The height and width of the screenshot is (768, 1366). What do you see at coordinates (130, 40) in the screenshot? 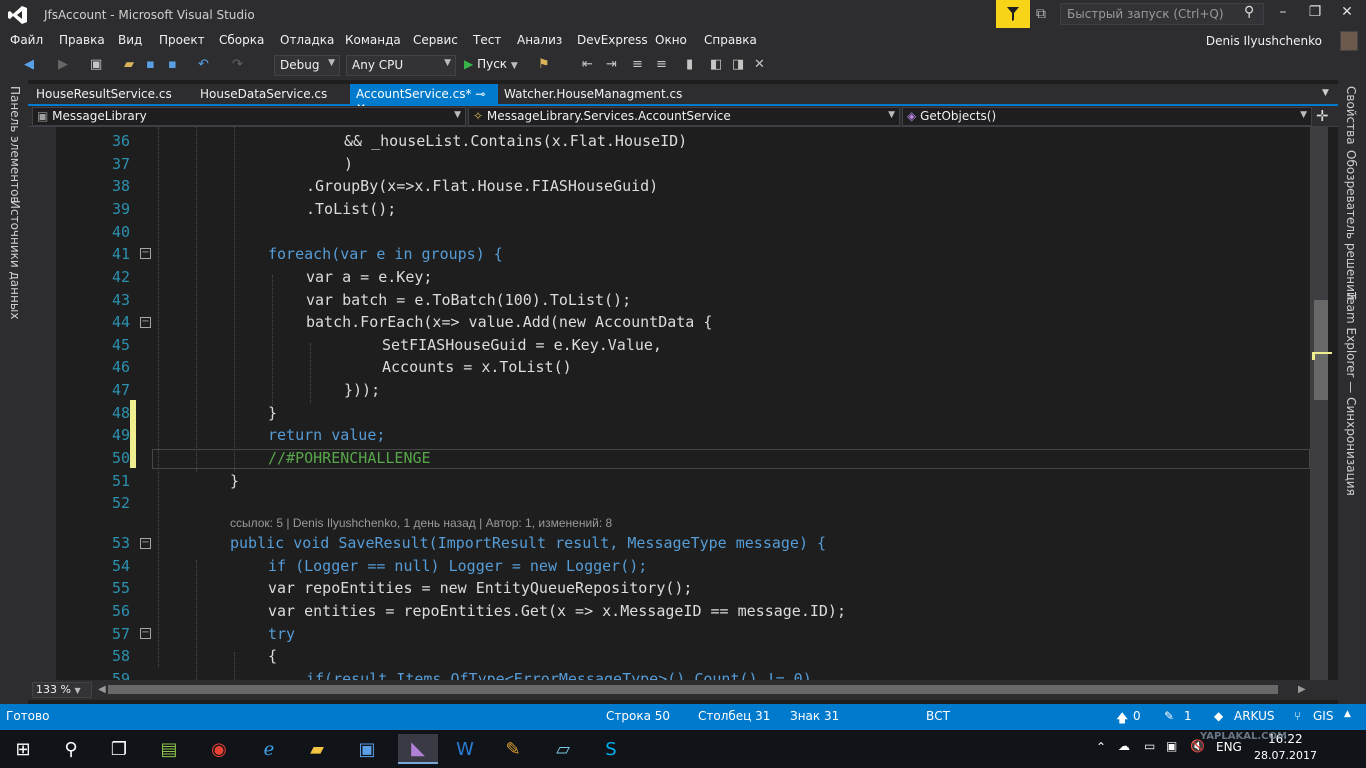
I see `menu-view: Вид` at bounding box center [130, 40].